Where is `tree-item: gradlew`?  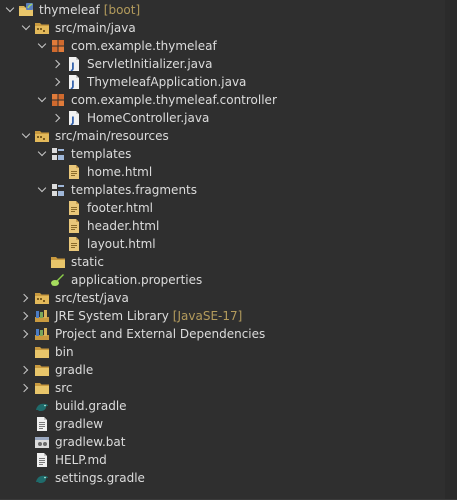 tree-item: gradlew is located at coordinates (228, 424).